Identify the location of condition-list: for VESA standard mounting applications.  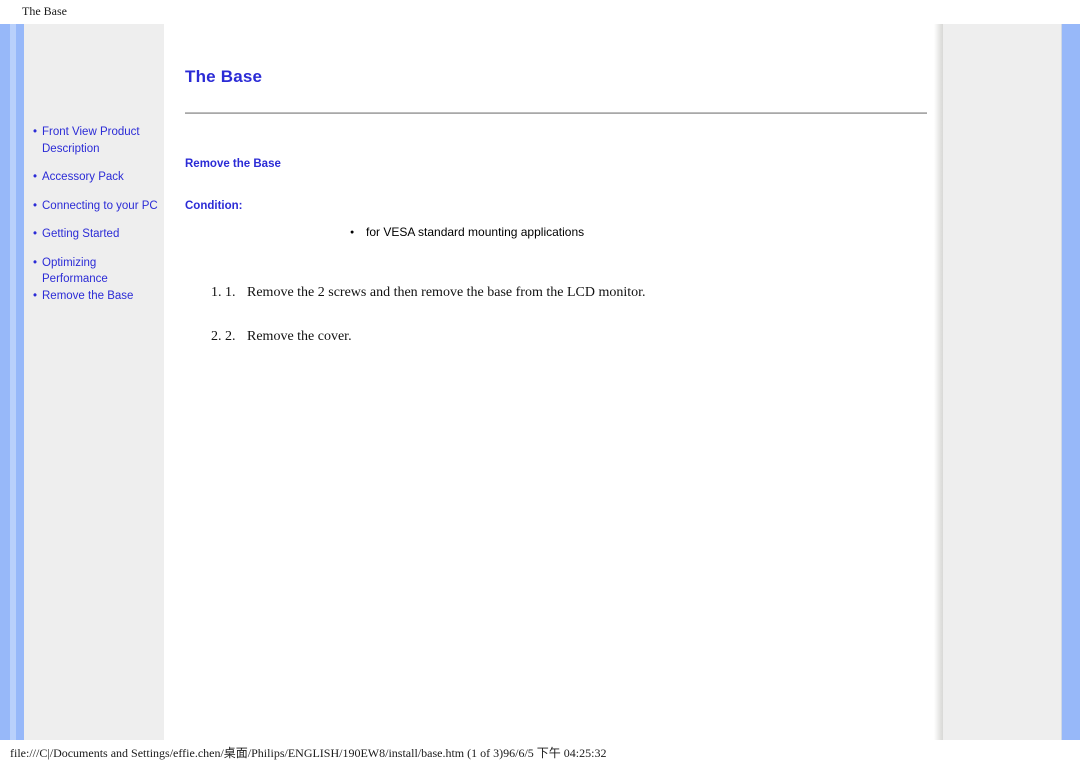
(467, 233).